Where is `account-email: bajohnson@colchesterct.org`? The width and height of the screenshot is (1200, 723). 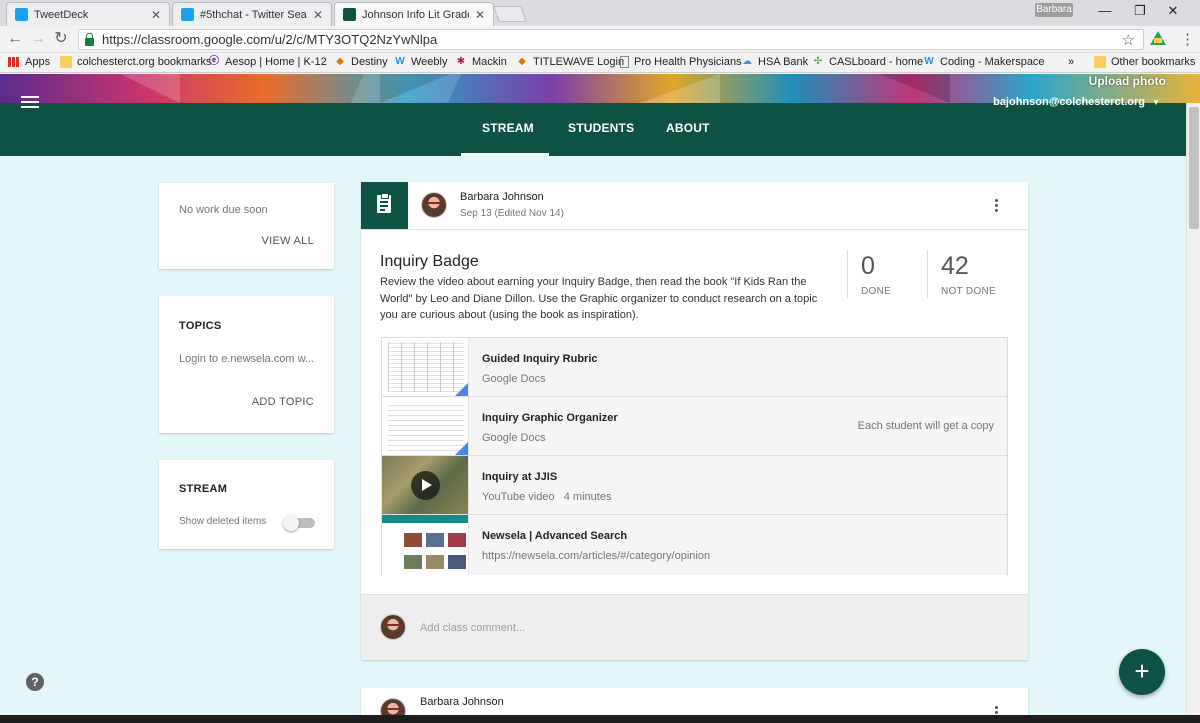
account-email: bajohnson@colchesterct.org is located at coordinates (1069, 102).